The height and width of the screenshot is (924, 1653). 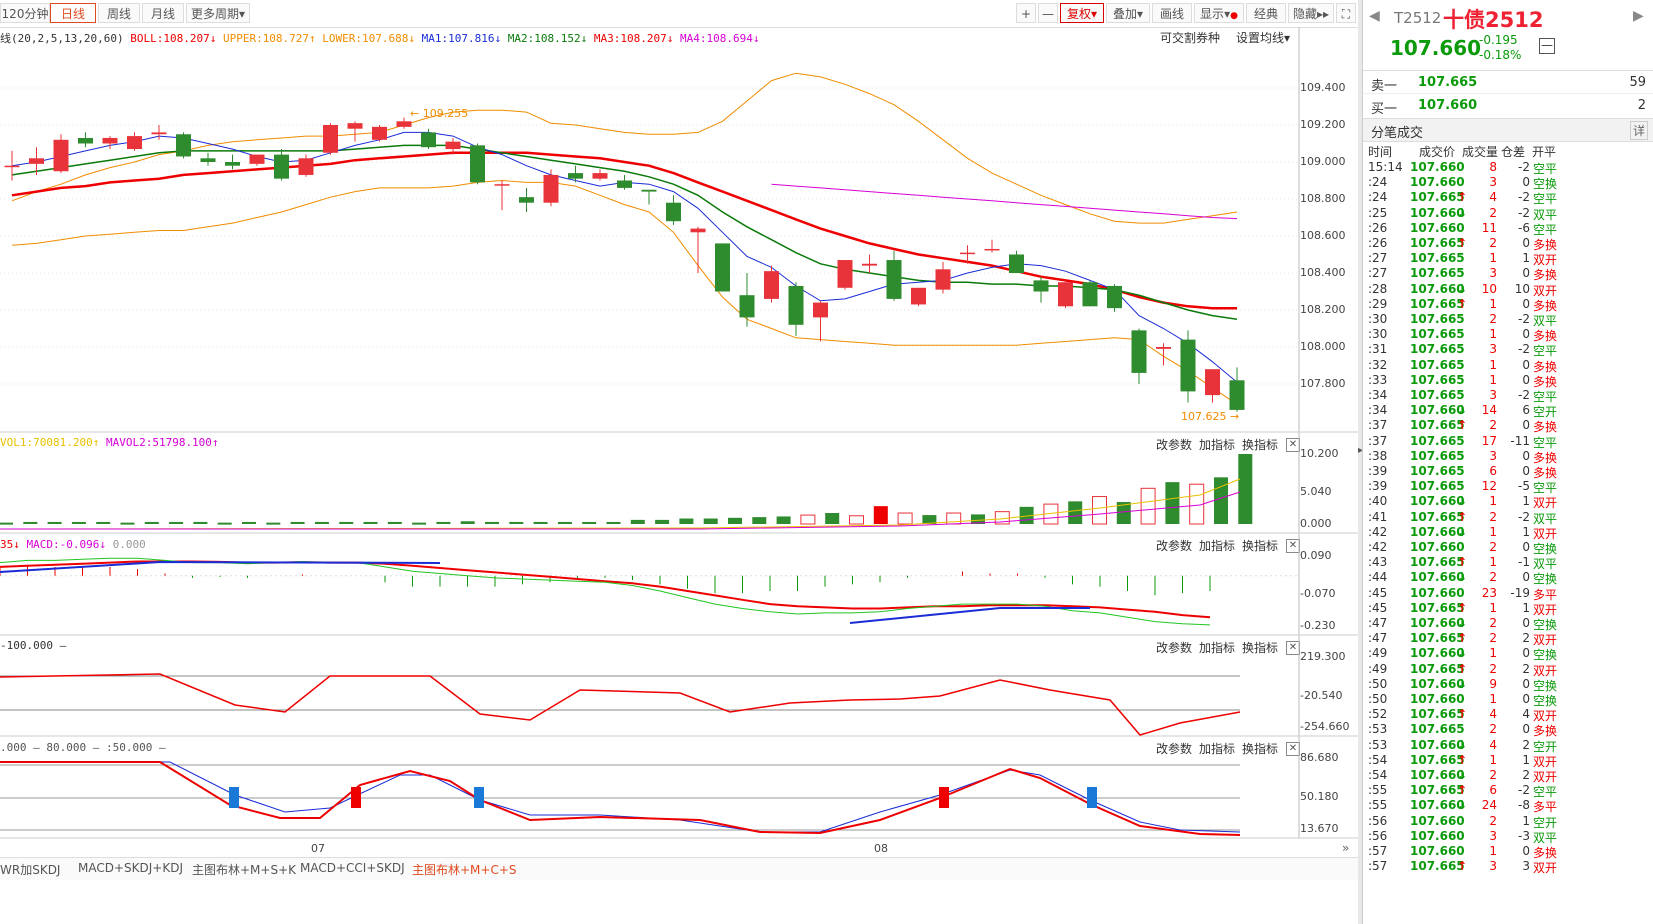 What do you see at coordinates (30, 869) in the screenshot?
I see `tab-wr-skdj: WR加SKDJ` at bounding box center [30, 869].